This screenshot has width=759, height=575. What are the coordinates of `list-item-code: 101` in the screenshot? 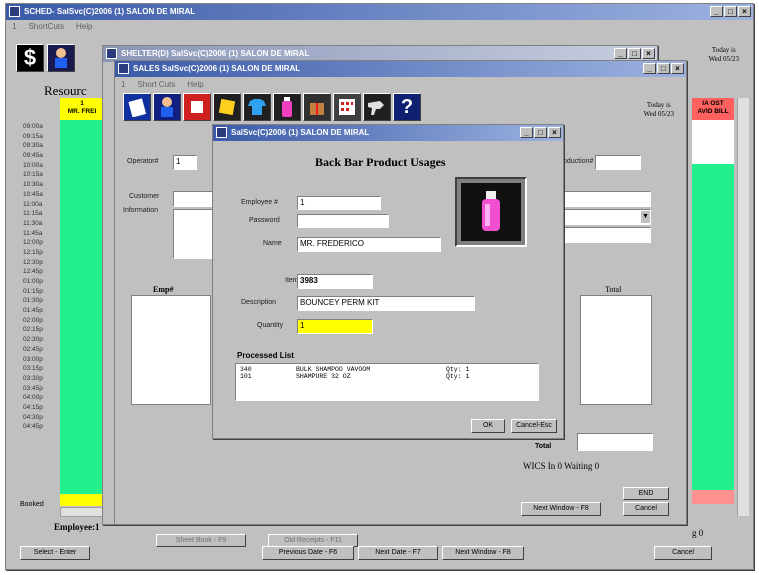 It's located at (246, 376).